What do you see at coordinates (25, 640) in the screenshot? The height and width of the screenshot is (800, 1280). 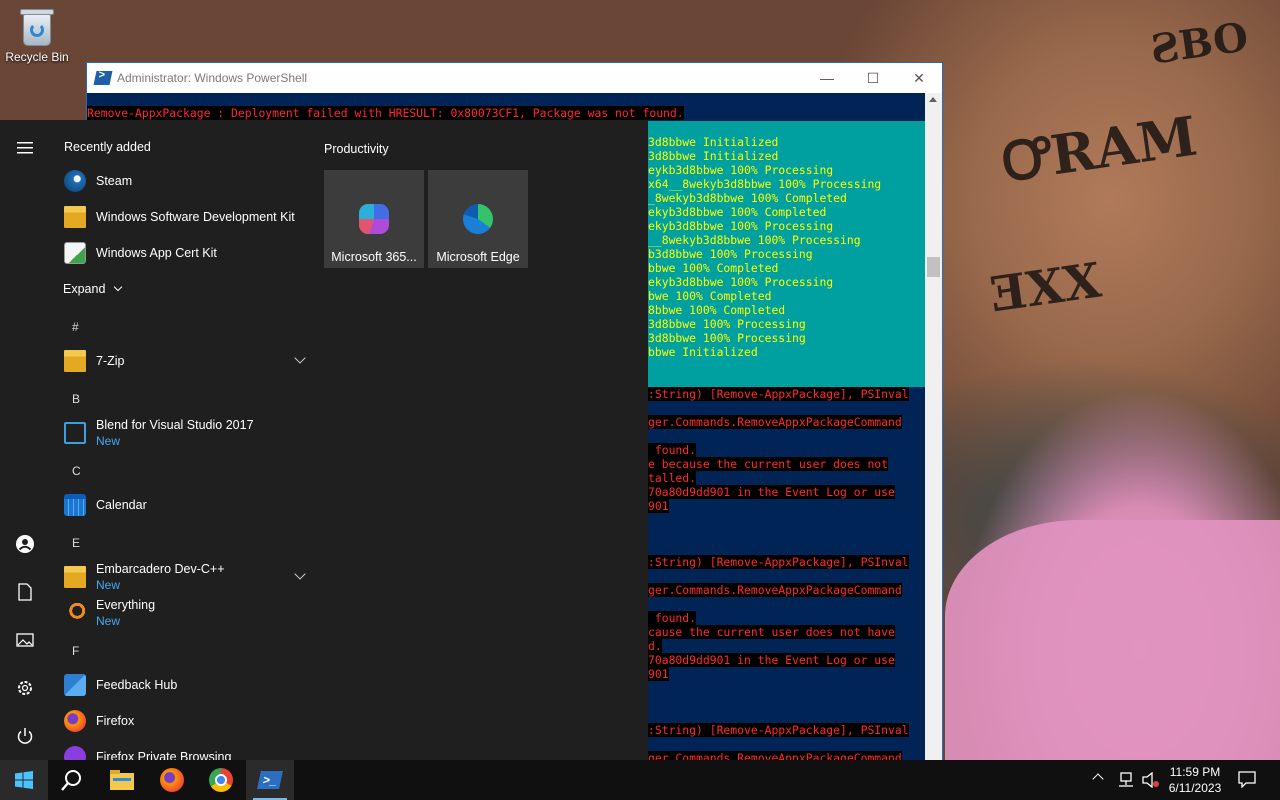 I see `pictures-icon` at bounding box center [25, 640].